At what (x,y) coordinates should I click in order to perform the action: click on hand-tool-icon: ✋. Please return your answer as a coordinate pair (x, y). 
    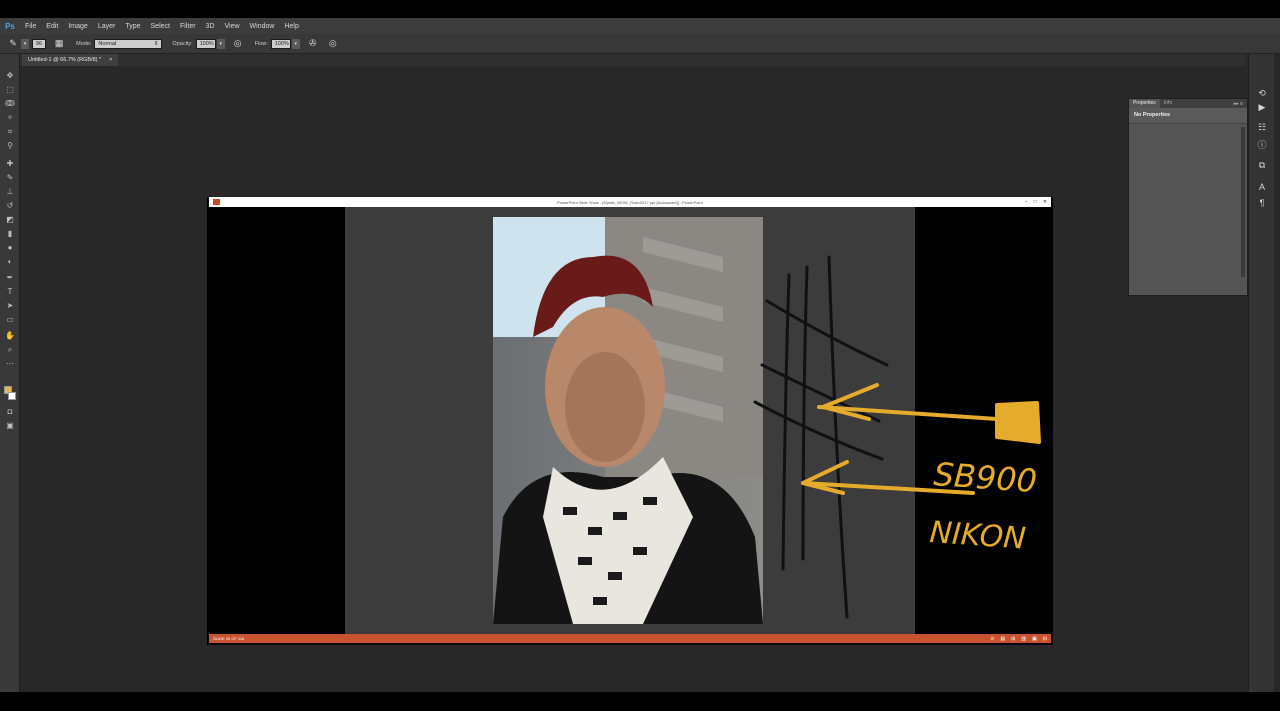
    Looking at the image, I should click on (10, 335).